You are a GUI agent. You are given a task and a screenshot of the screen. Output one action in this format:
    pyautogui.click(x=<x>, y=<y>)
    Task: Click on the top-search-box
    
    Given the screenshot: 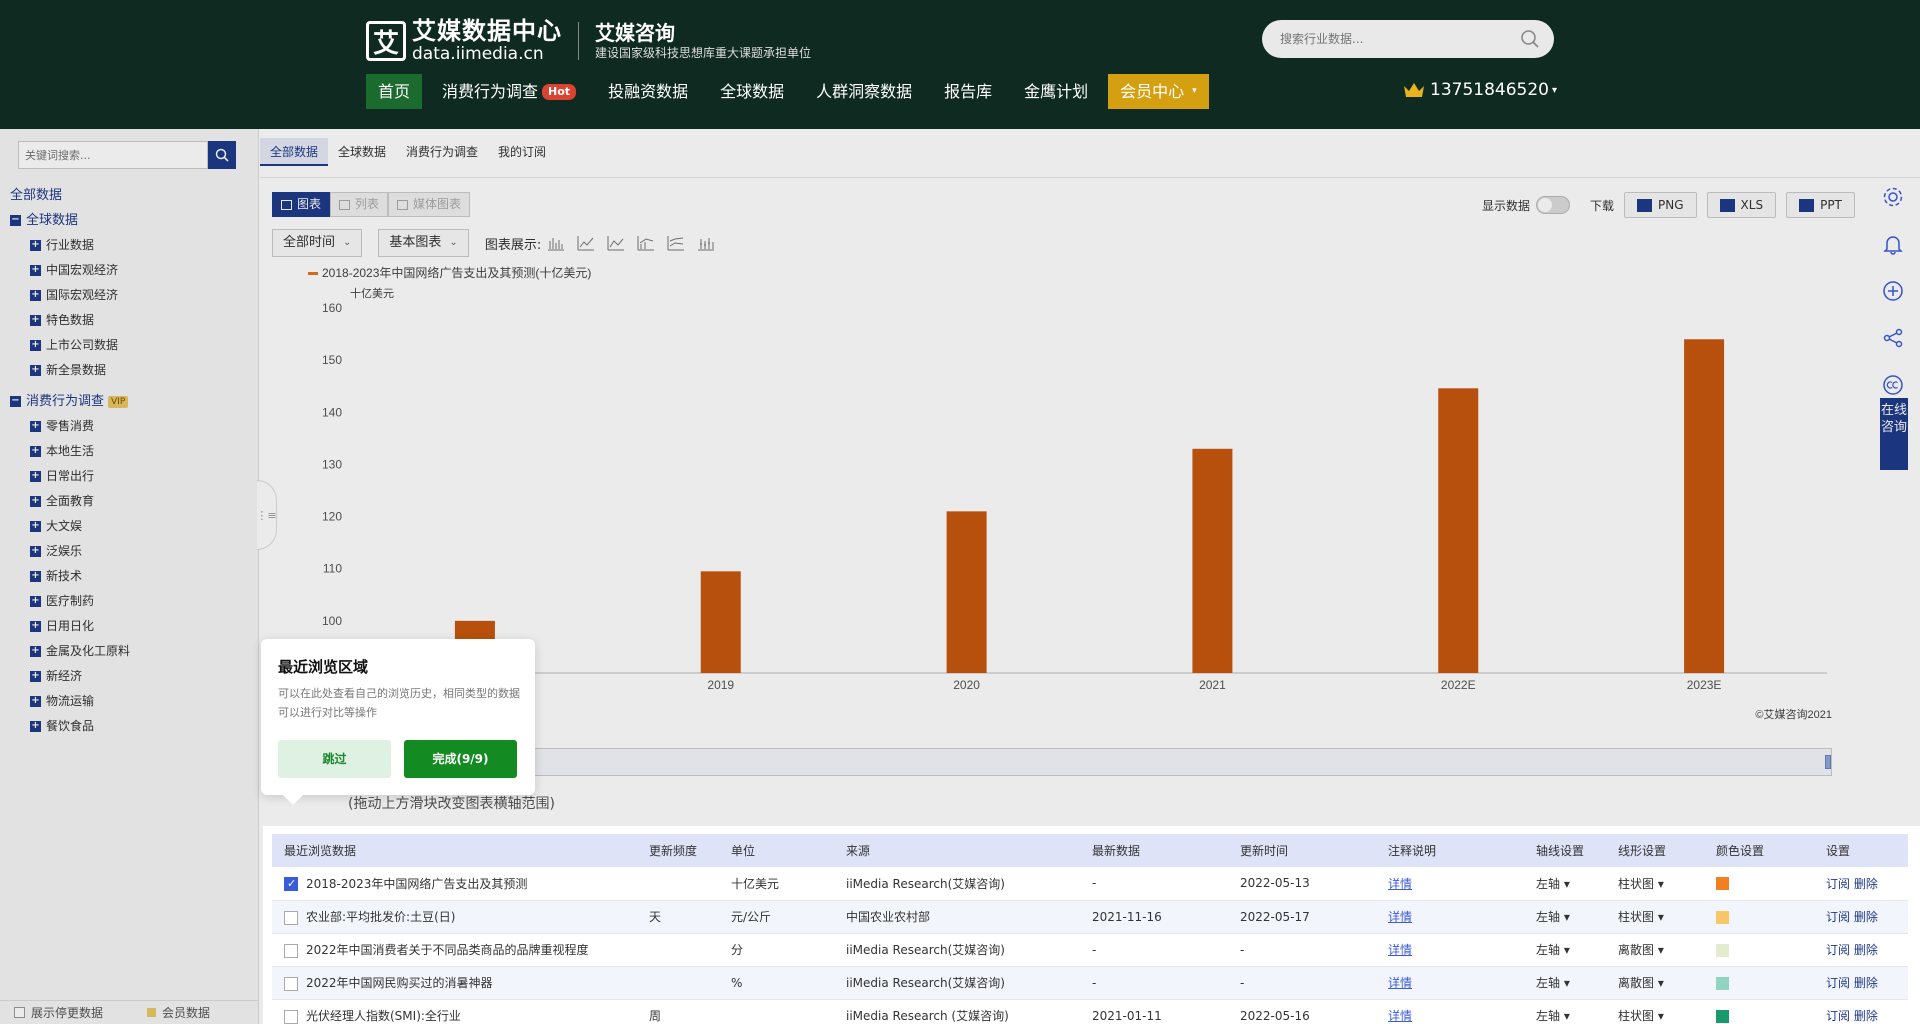 What is the action you would take?
    pyautogui.click(x=1408, y=39)
    